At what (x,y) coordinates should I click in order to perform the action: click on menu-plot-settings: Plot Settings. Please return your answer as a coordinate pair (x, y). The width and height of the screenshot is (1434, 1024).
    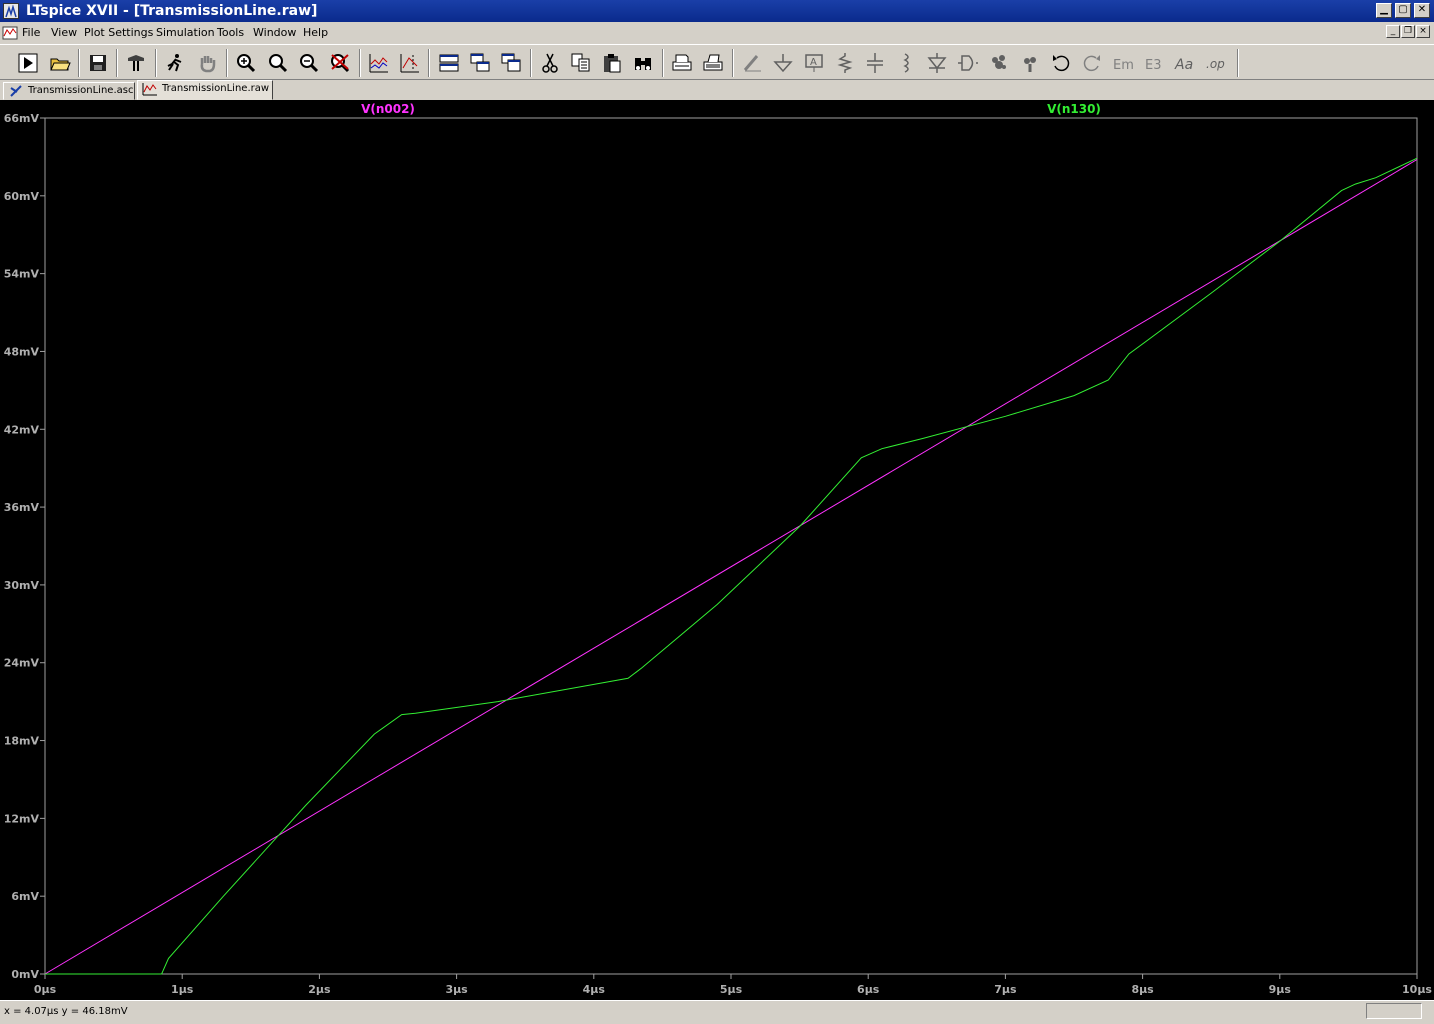
    Looking at the image, I should click on (118, 33).